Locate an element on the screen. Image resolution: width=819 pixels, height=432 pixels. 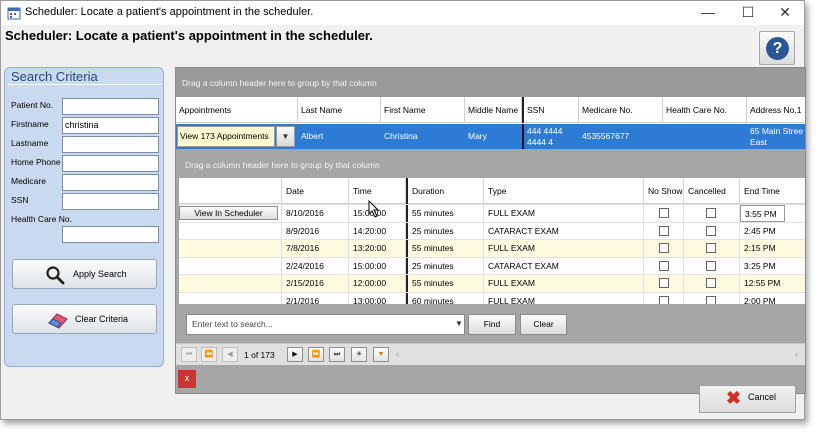
action-cell is located at coordinates (230, 283).